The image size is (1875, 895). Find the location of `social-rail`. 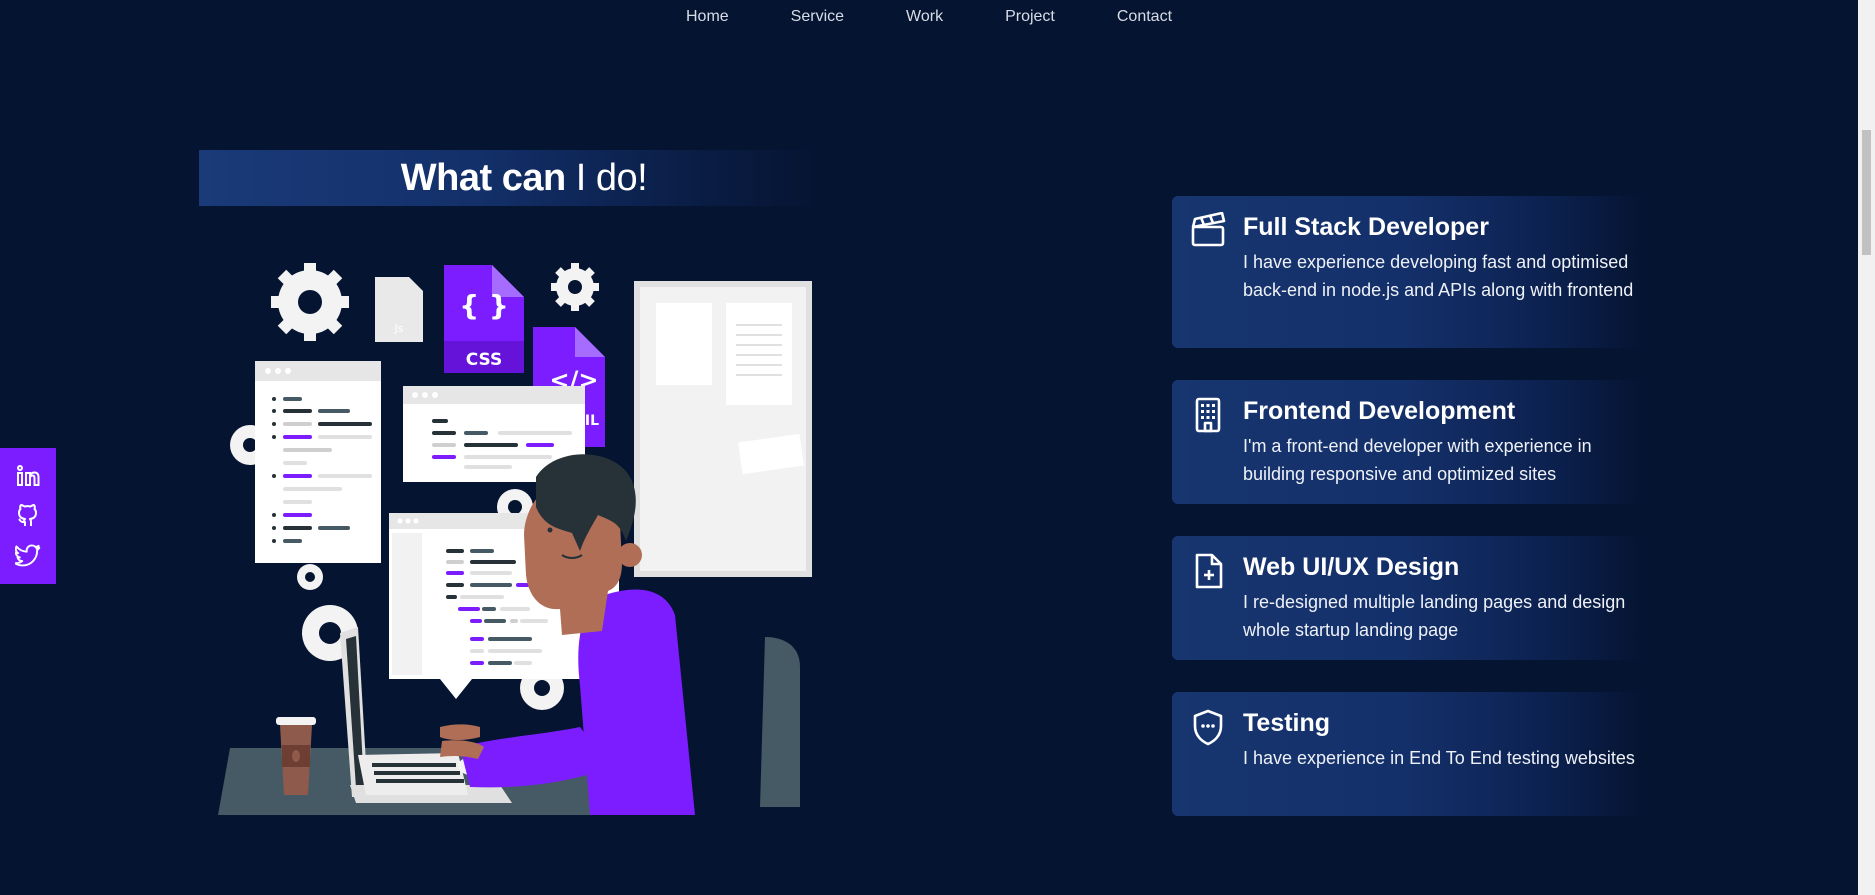

social-rail is located at coordinates (28, 516).